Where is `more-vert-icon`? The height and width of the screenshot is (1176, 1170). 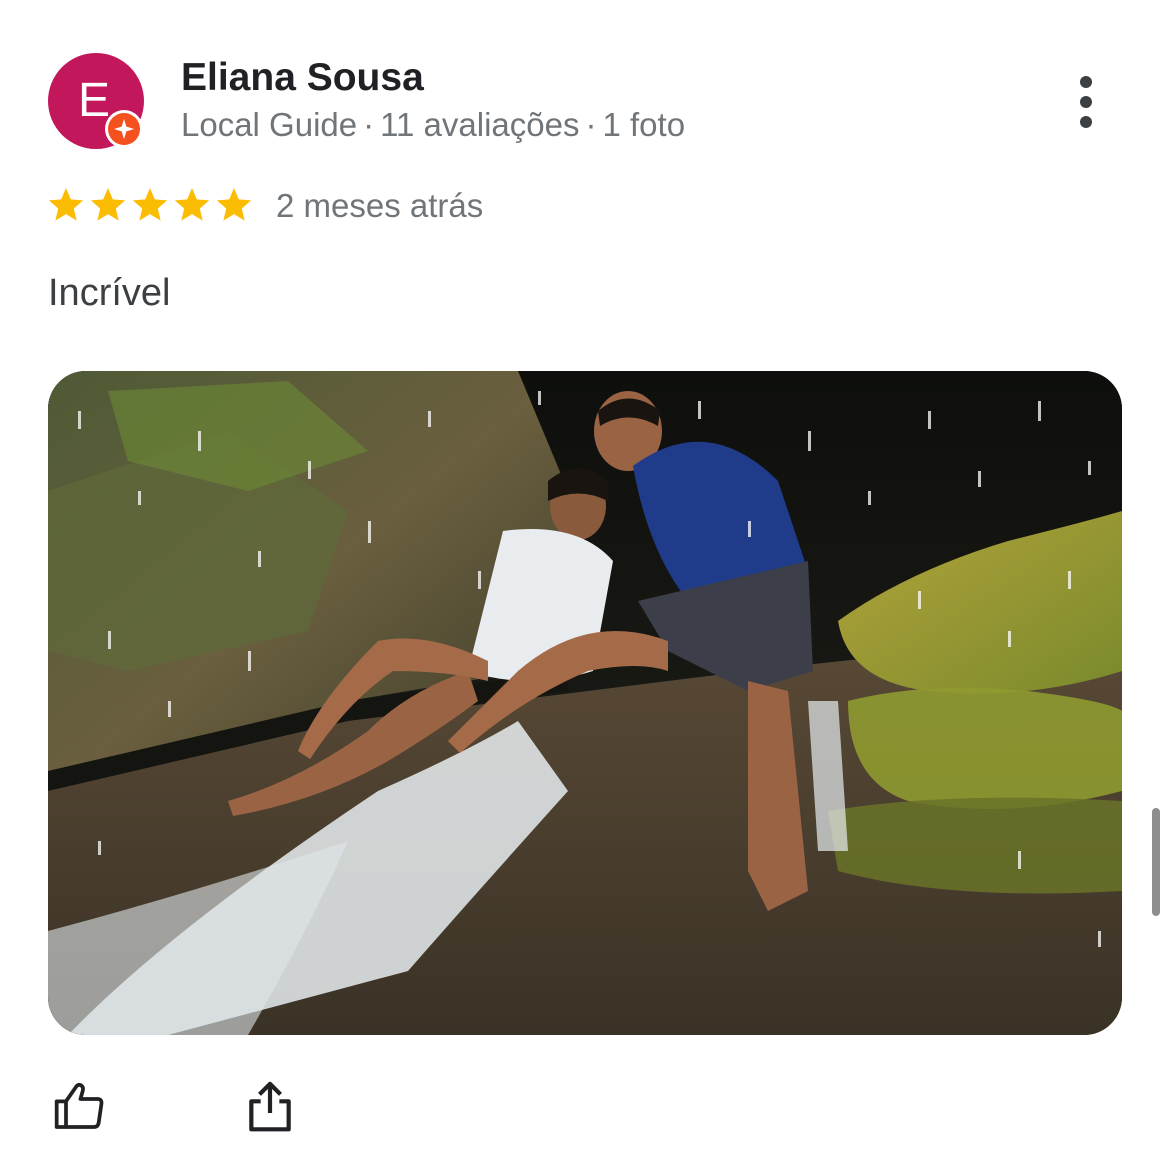 more-vert-icon is located at coordinates (1086, 102).